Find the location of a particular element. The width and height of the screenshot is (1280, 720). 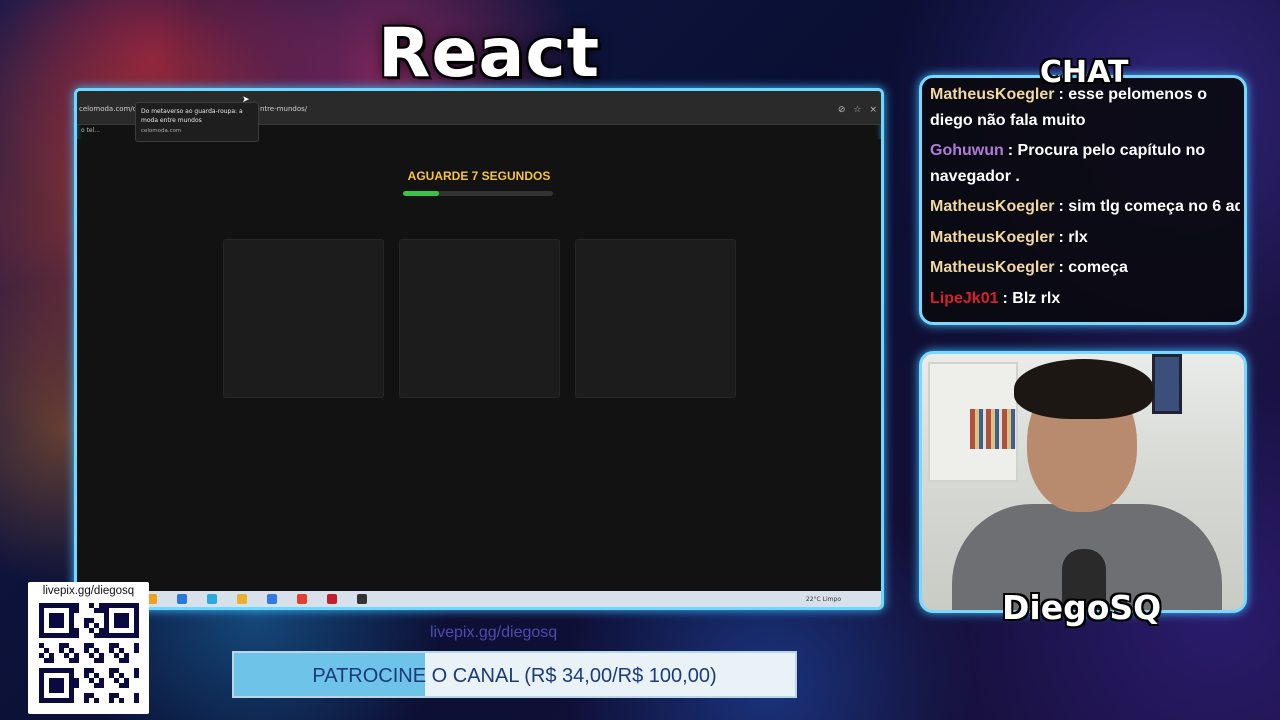

countdown-progress-fill is located at coordinates (421, 193).